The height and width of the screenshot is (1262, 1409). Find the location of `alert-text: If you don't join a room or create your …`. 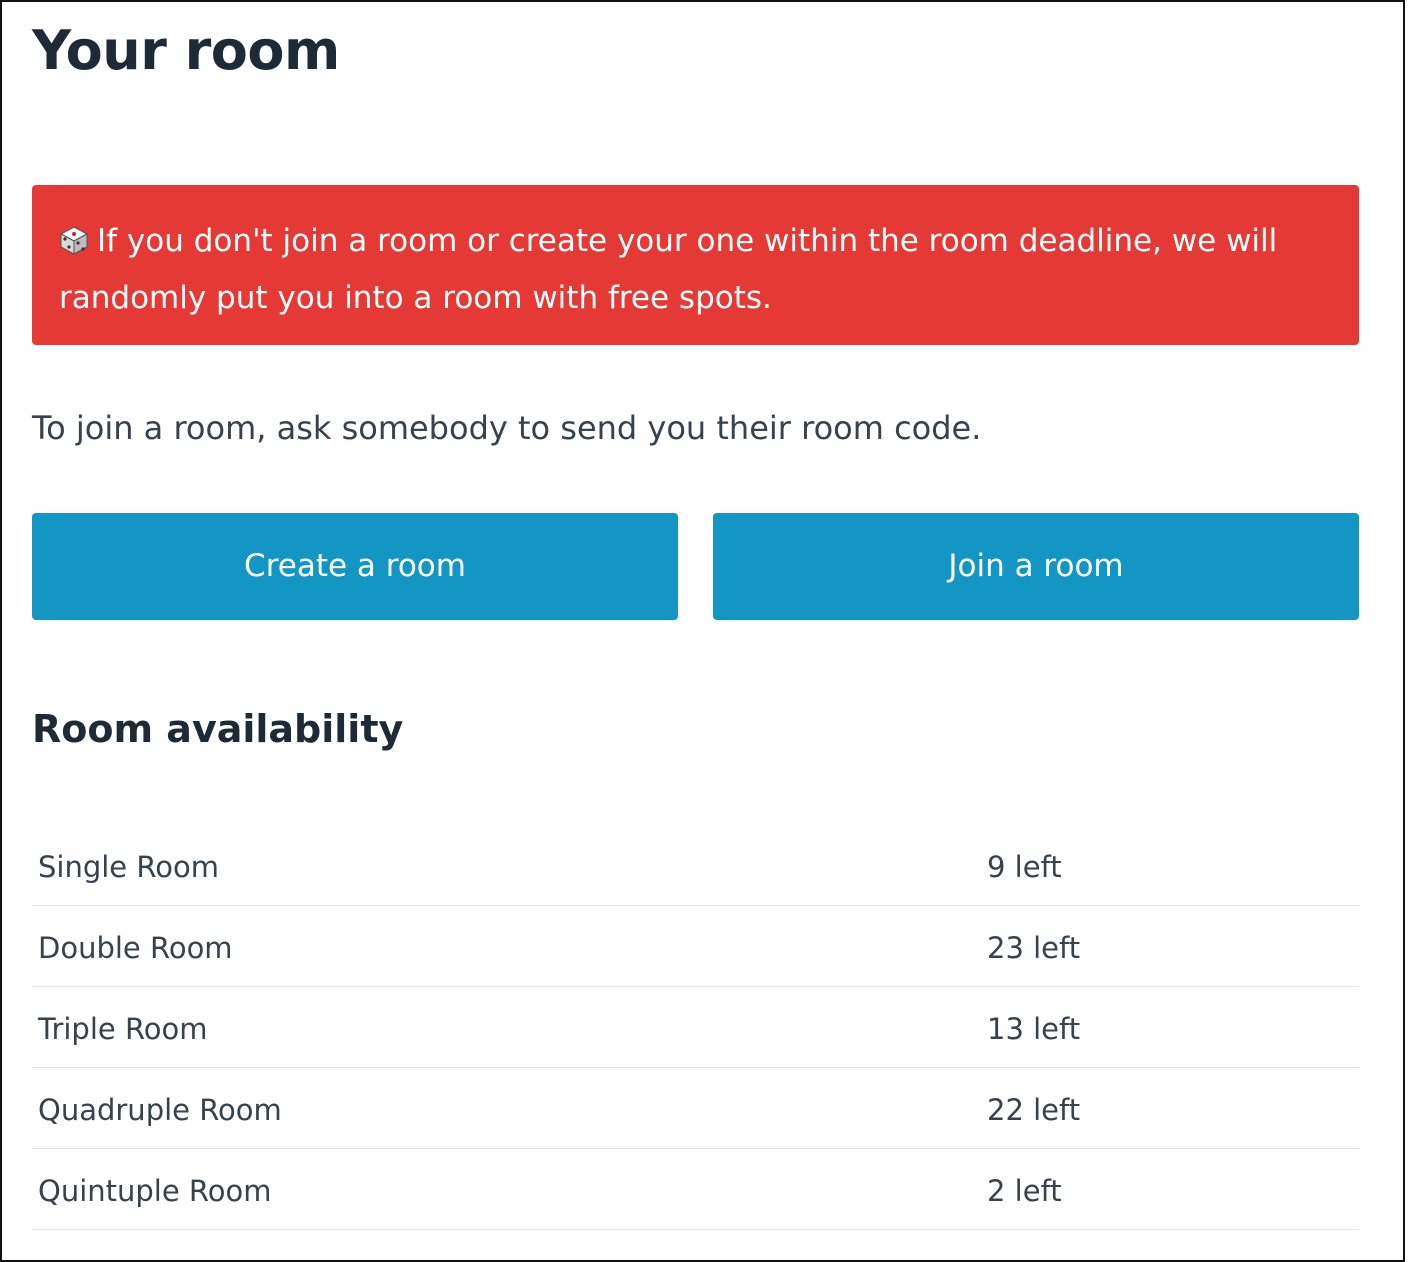

alert-text: If you don't join a room or create your … is located at coordinates (668, 269).